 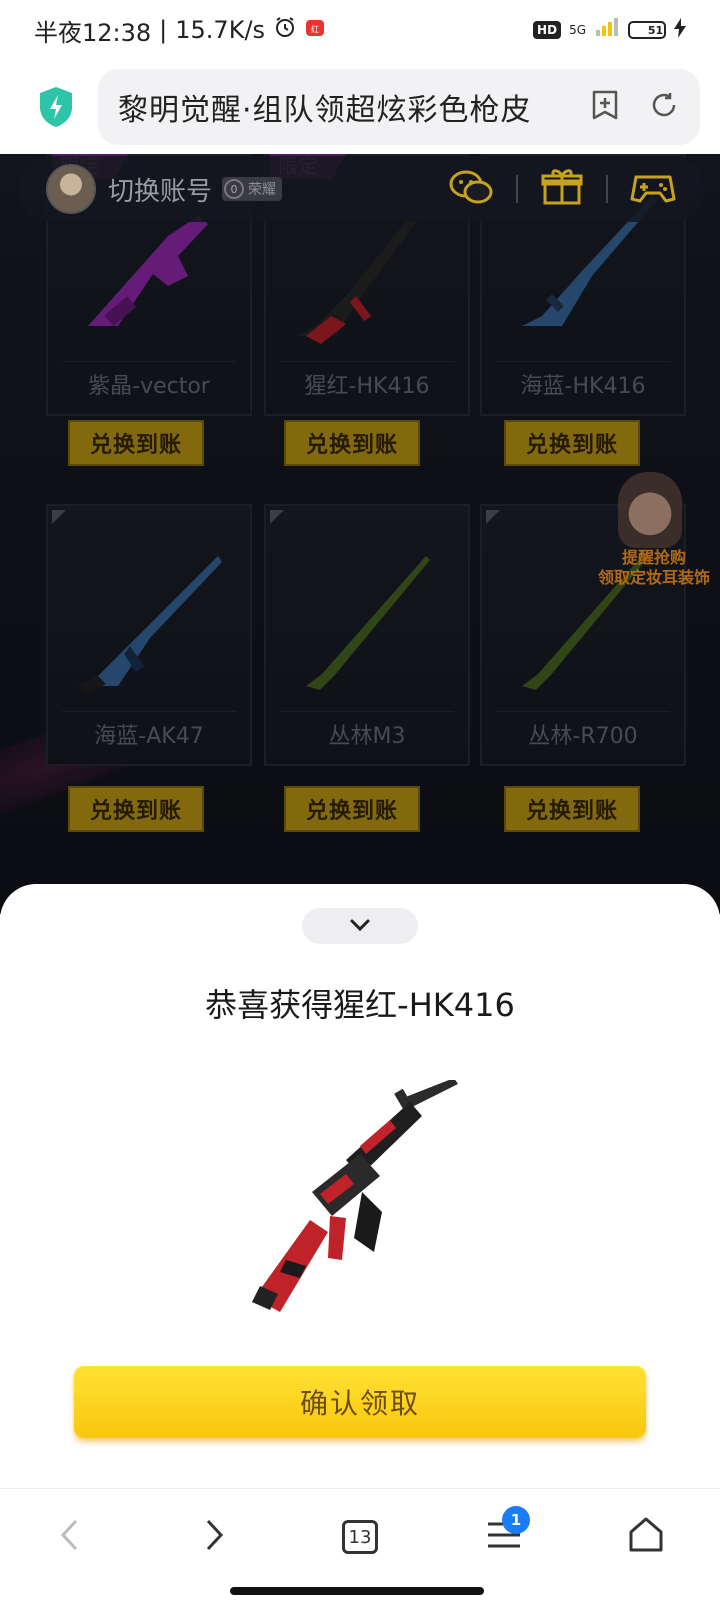 I want to click on chevron-down-icon, so click(x=360, y=926).